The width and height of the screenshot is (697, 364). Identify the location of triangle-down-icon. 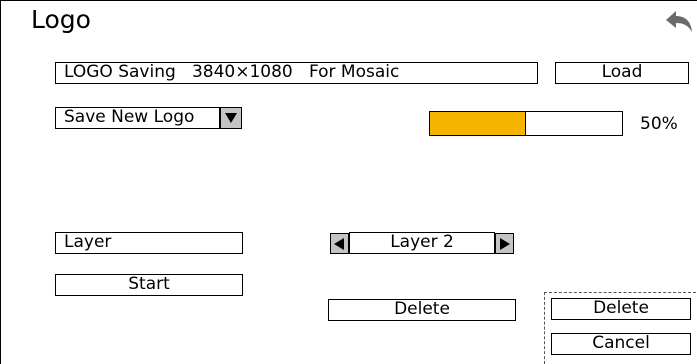
(231, 118).